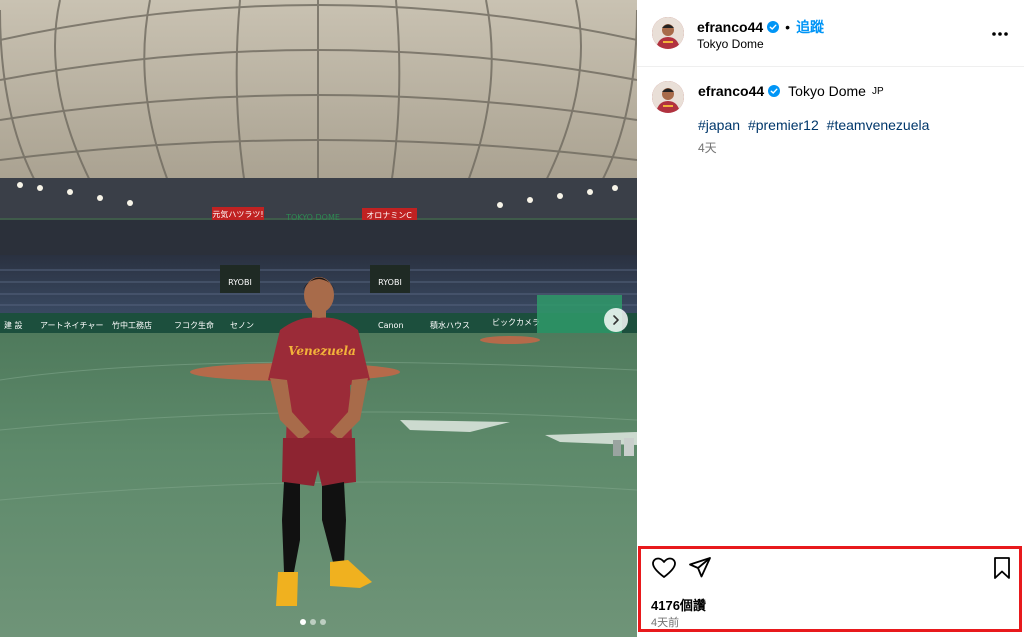 This screenshot has height=637, width=1024. I want to click on hashtag-link: #teamvenezuela, so click(878, 125).